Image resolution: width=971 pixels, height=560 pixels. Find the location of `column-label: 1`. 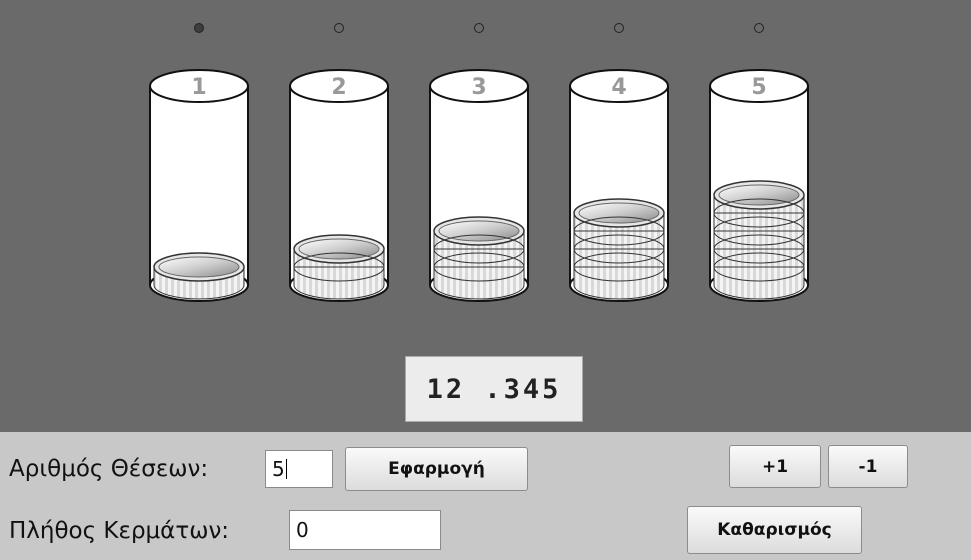

column-label: 1 is located at coordinates (198, 87).